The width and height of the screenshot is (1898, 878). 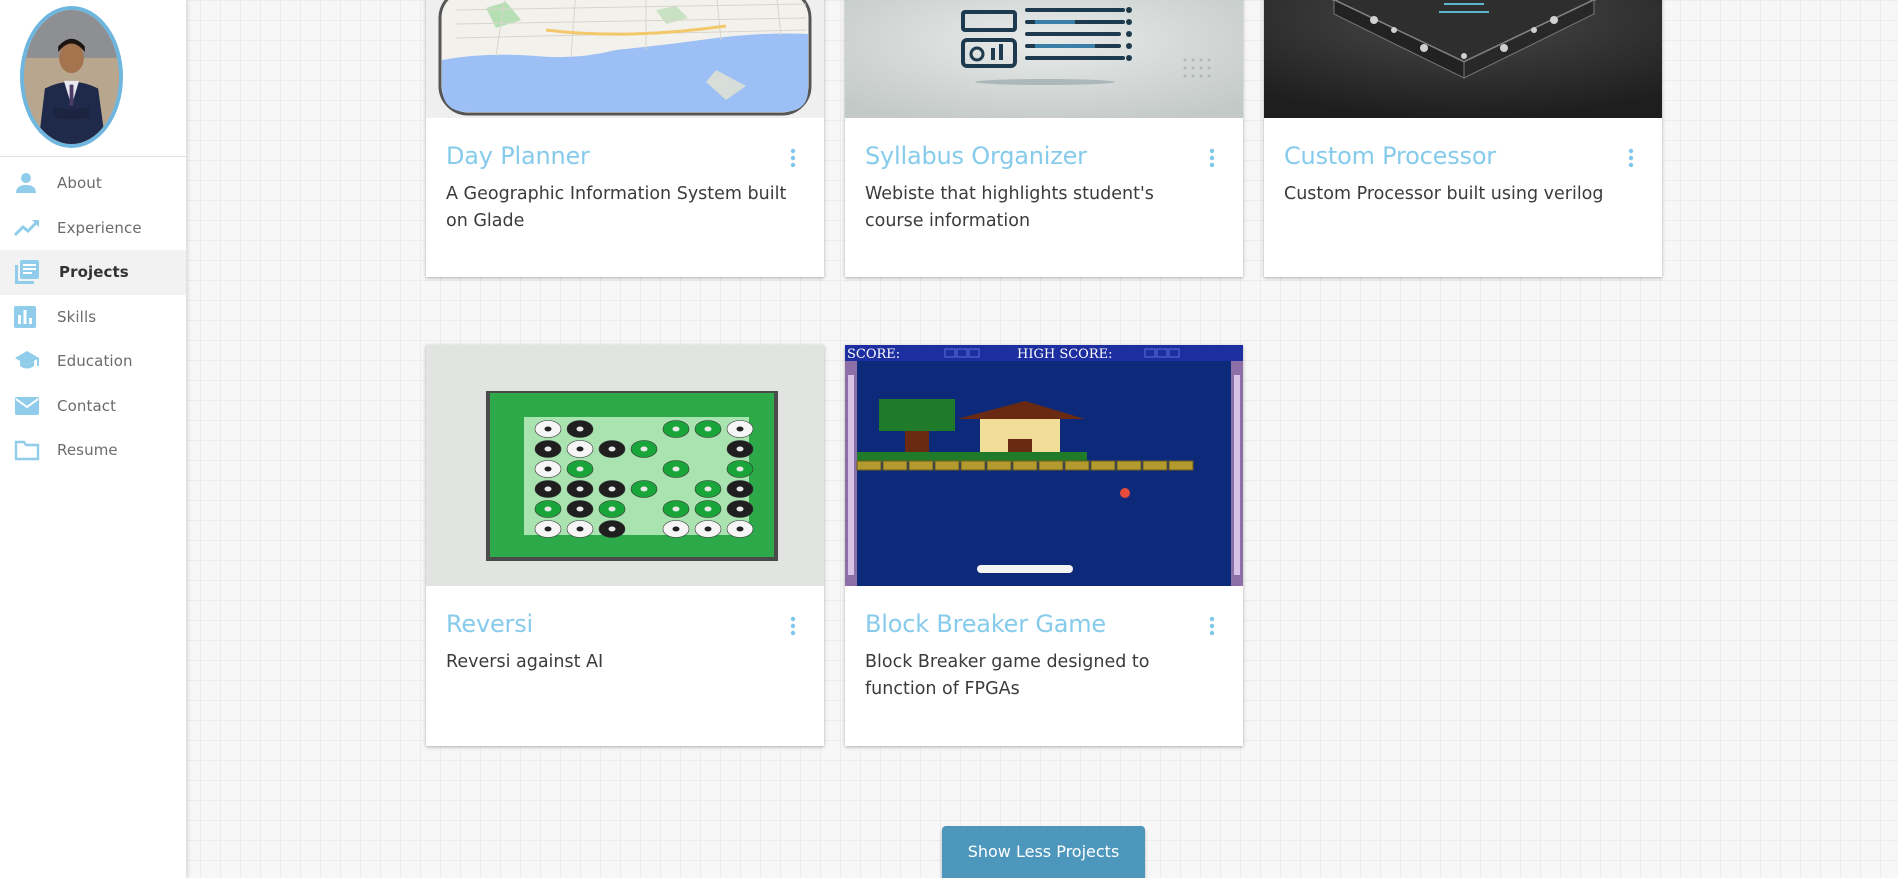 I want to click on card-title: Block Breaker Game, so click(x=1044, y=624).